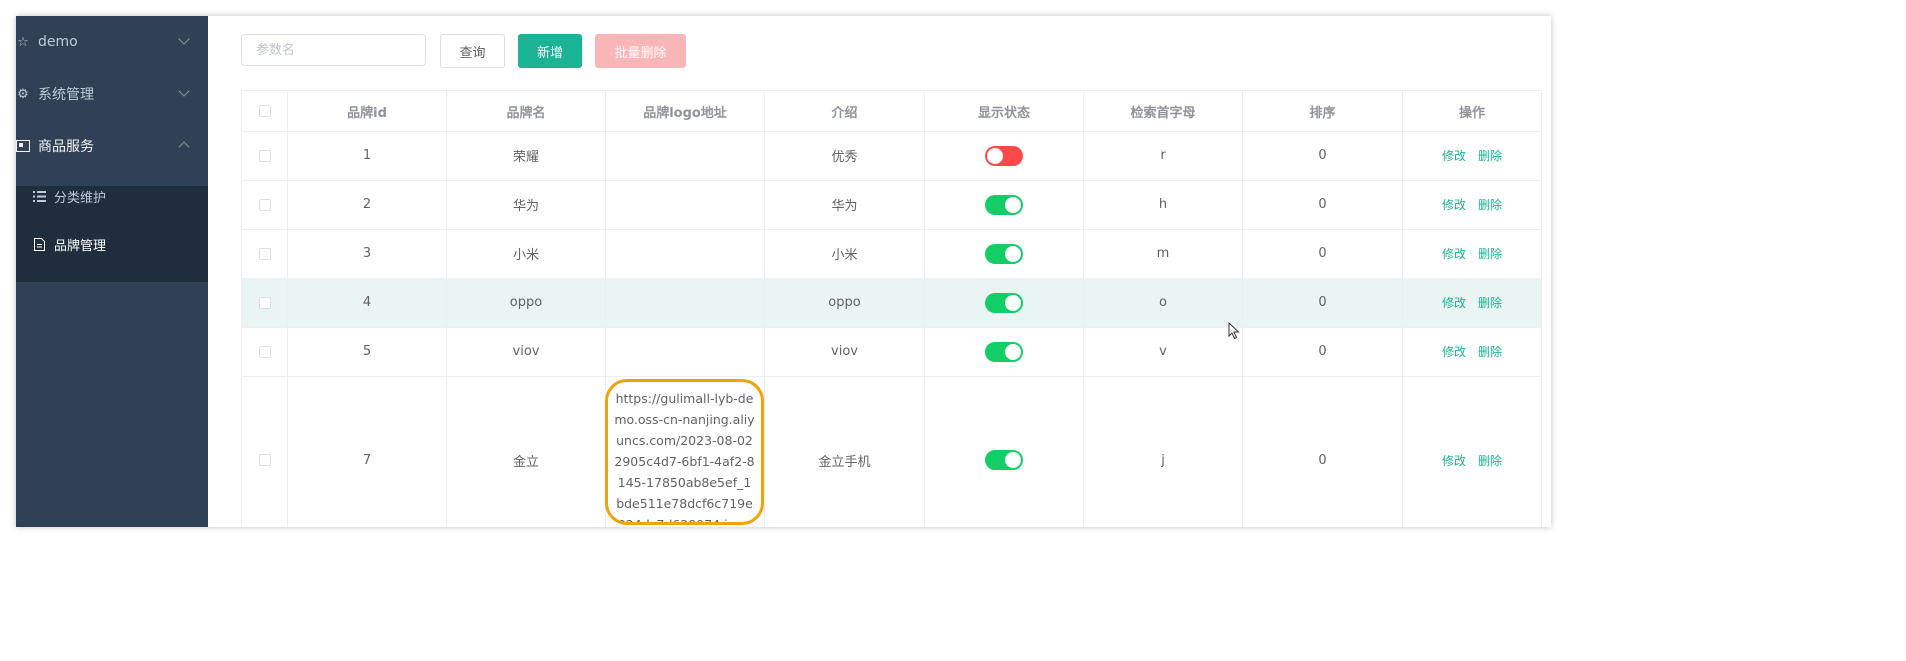 Image resolution: width=1906 pixels, height=661 pixels. What do you see at coordinates (845, 111) in the screenshot?
I see `column-header: 介绍` at bounding box center [845, 111].